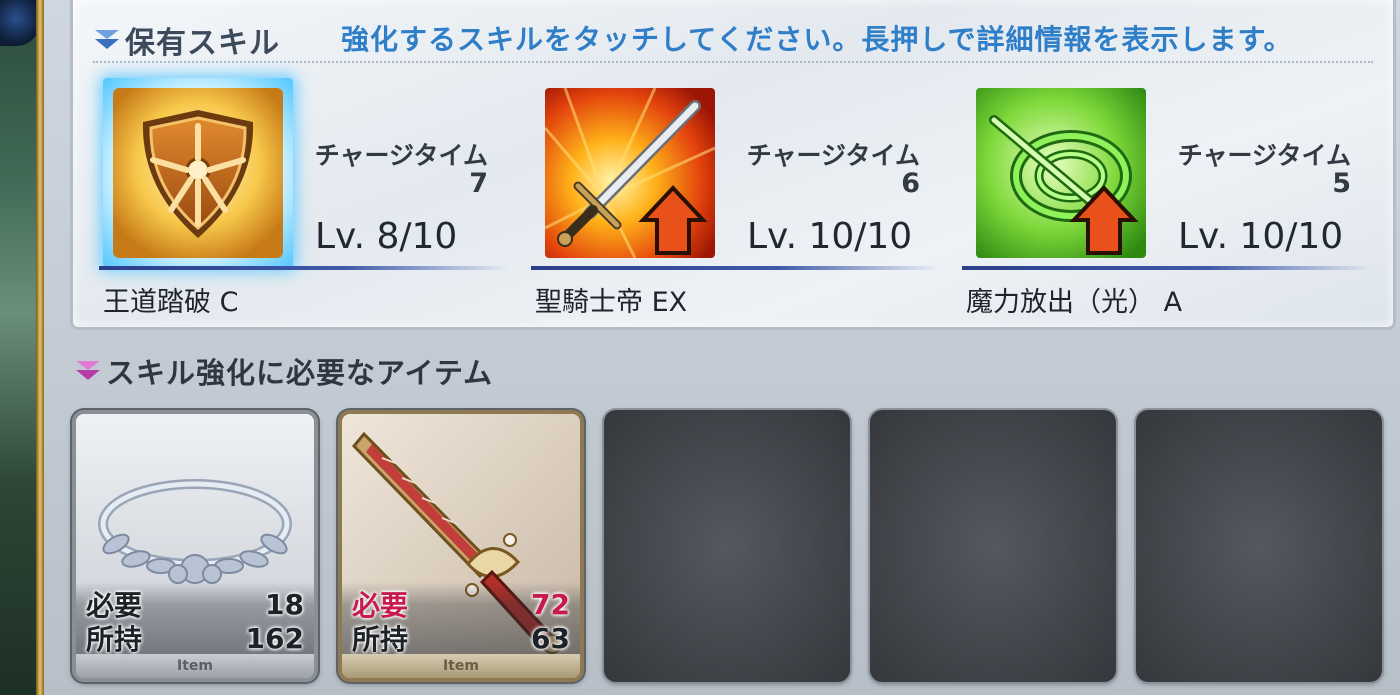 Image resolution: width=1400 pixels, height=695 pixels. I want to click on shield-icon, so click(198, 173).